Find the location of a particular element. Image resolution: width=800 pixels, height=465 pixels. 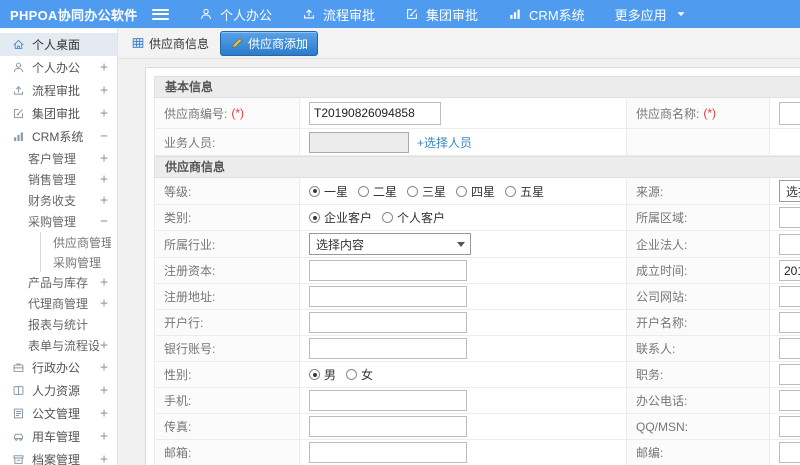

radio-option-男: 男 is located at coordinates (322, 374).